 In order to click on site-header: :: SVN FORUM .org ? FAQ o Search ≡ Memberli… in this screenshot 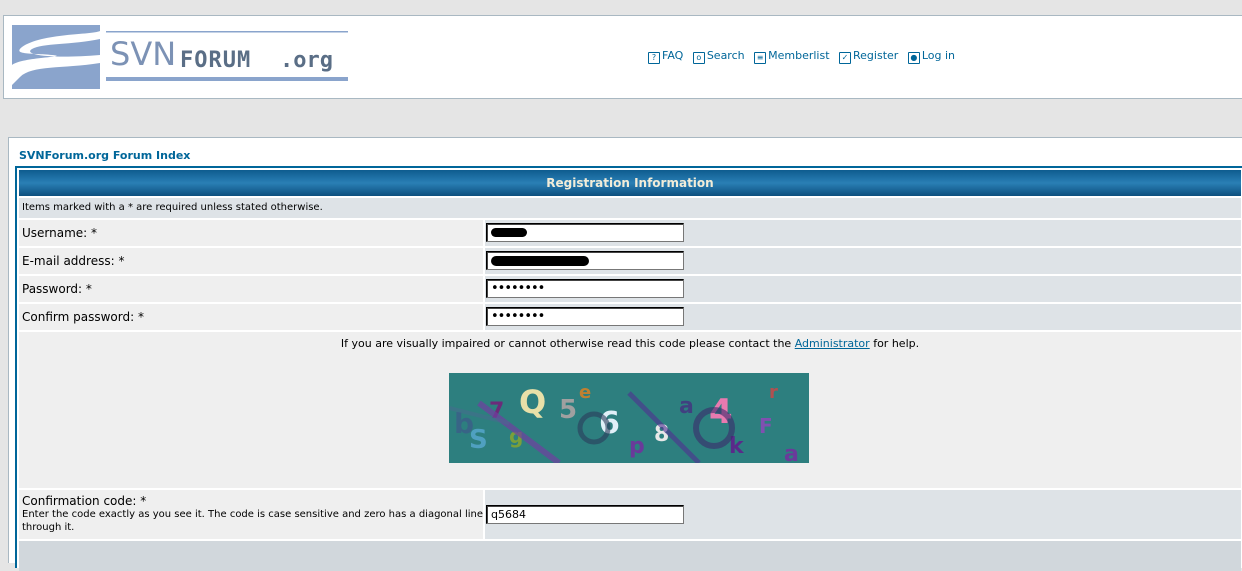, I will do `click(622, 57)`.